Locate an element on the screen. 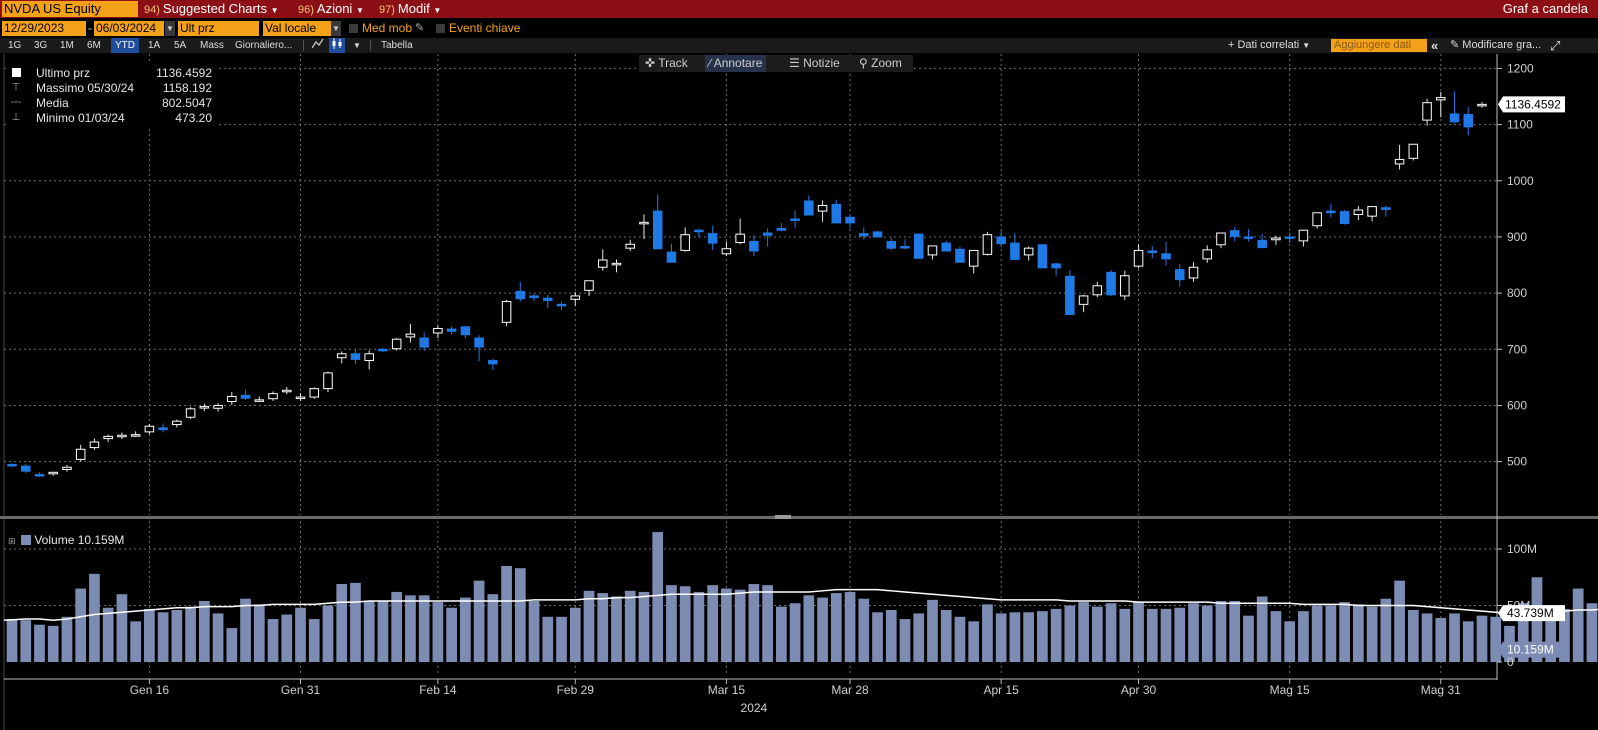 The width and height of the screenshot is (1598, 730). double-chevron-left-icon: « is located at coordinates (1434, 45).